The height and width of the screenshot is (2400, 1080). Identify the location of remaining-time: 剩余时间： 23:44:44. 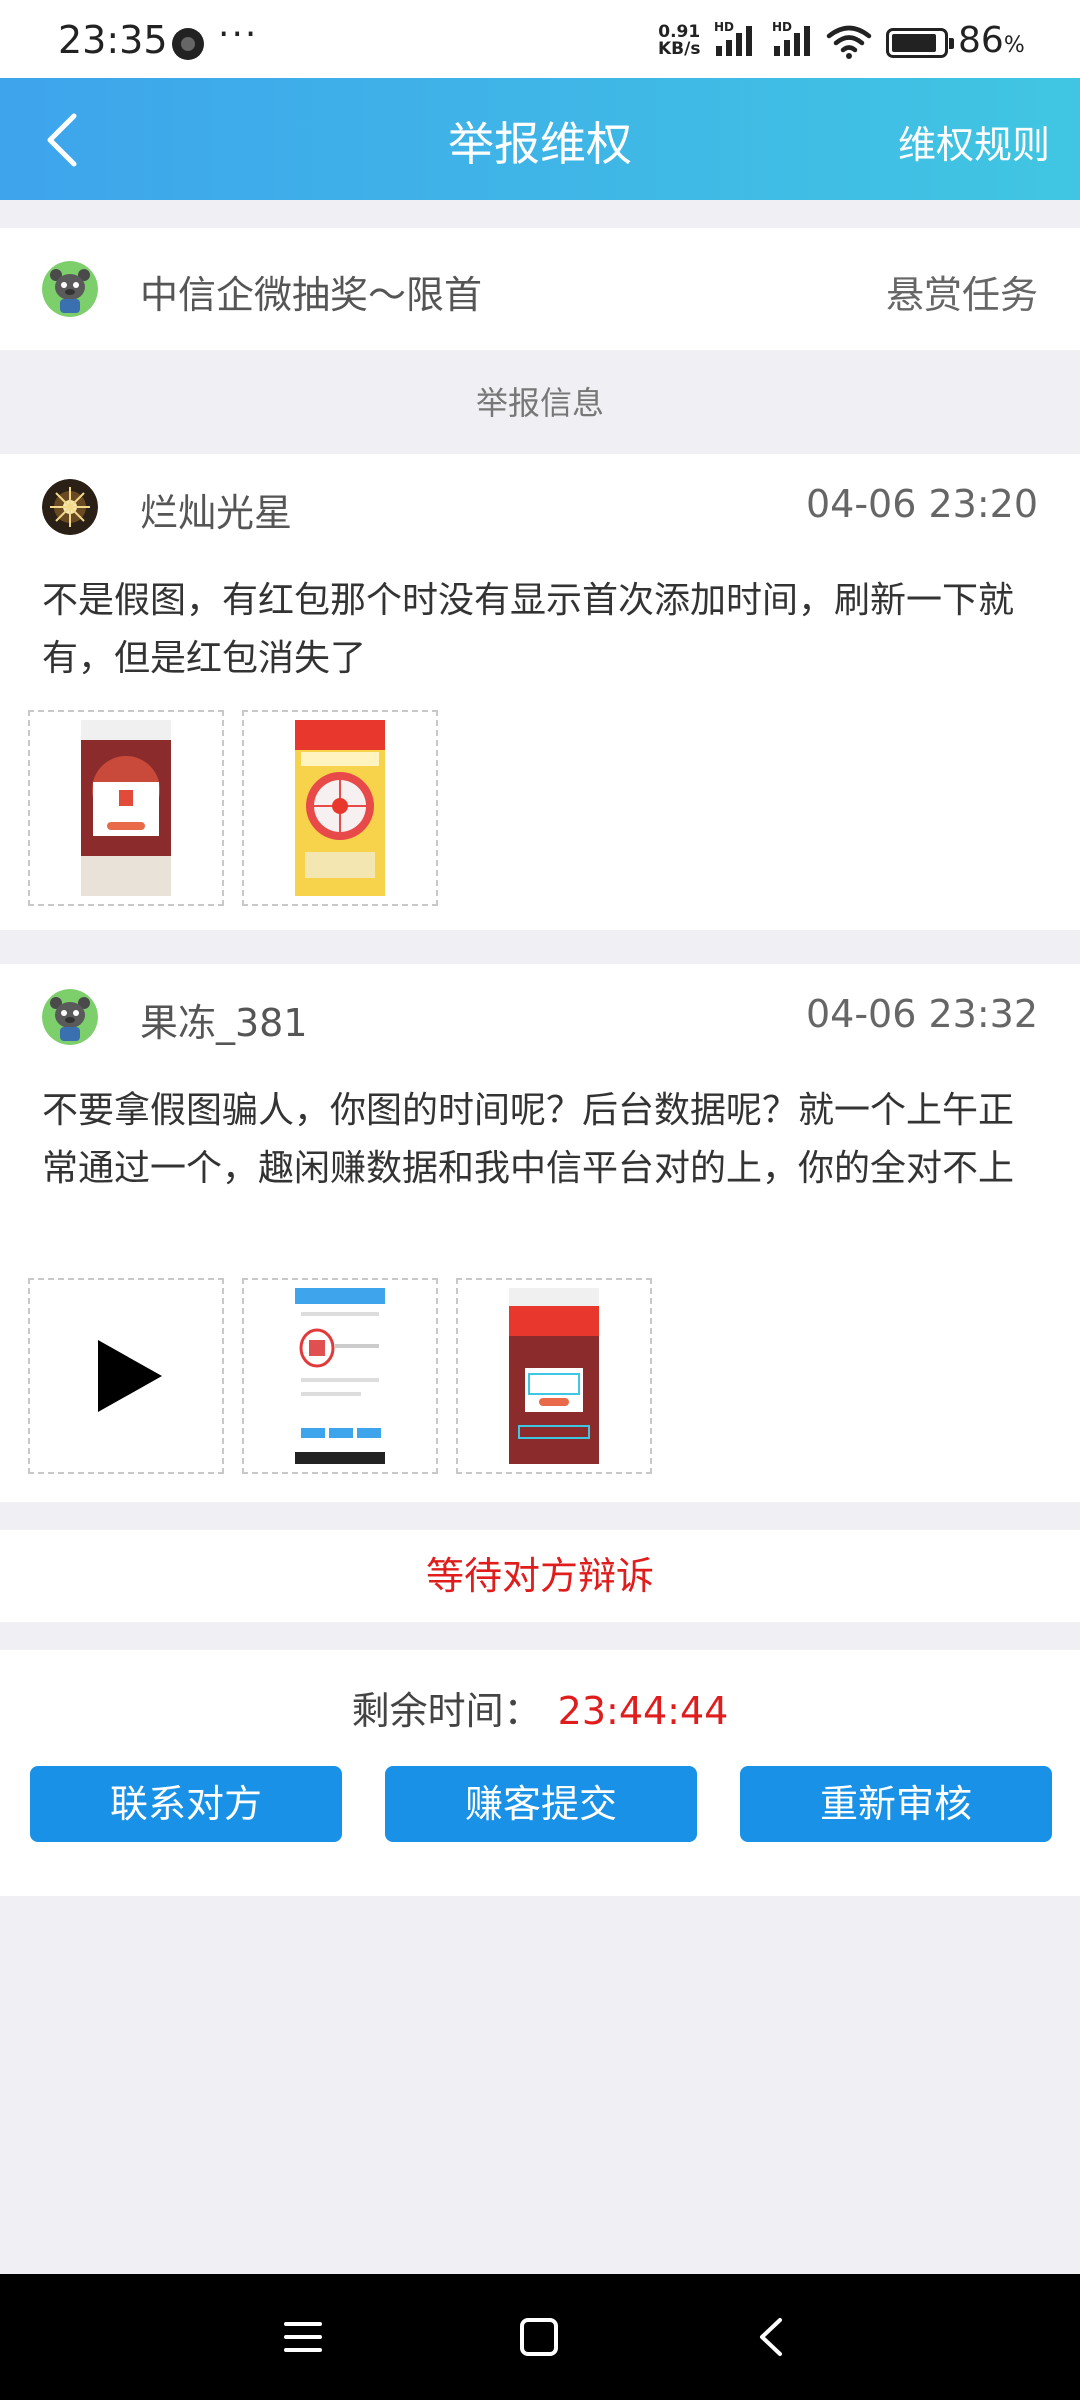
(540, 1707).